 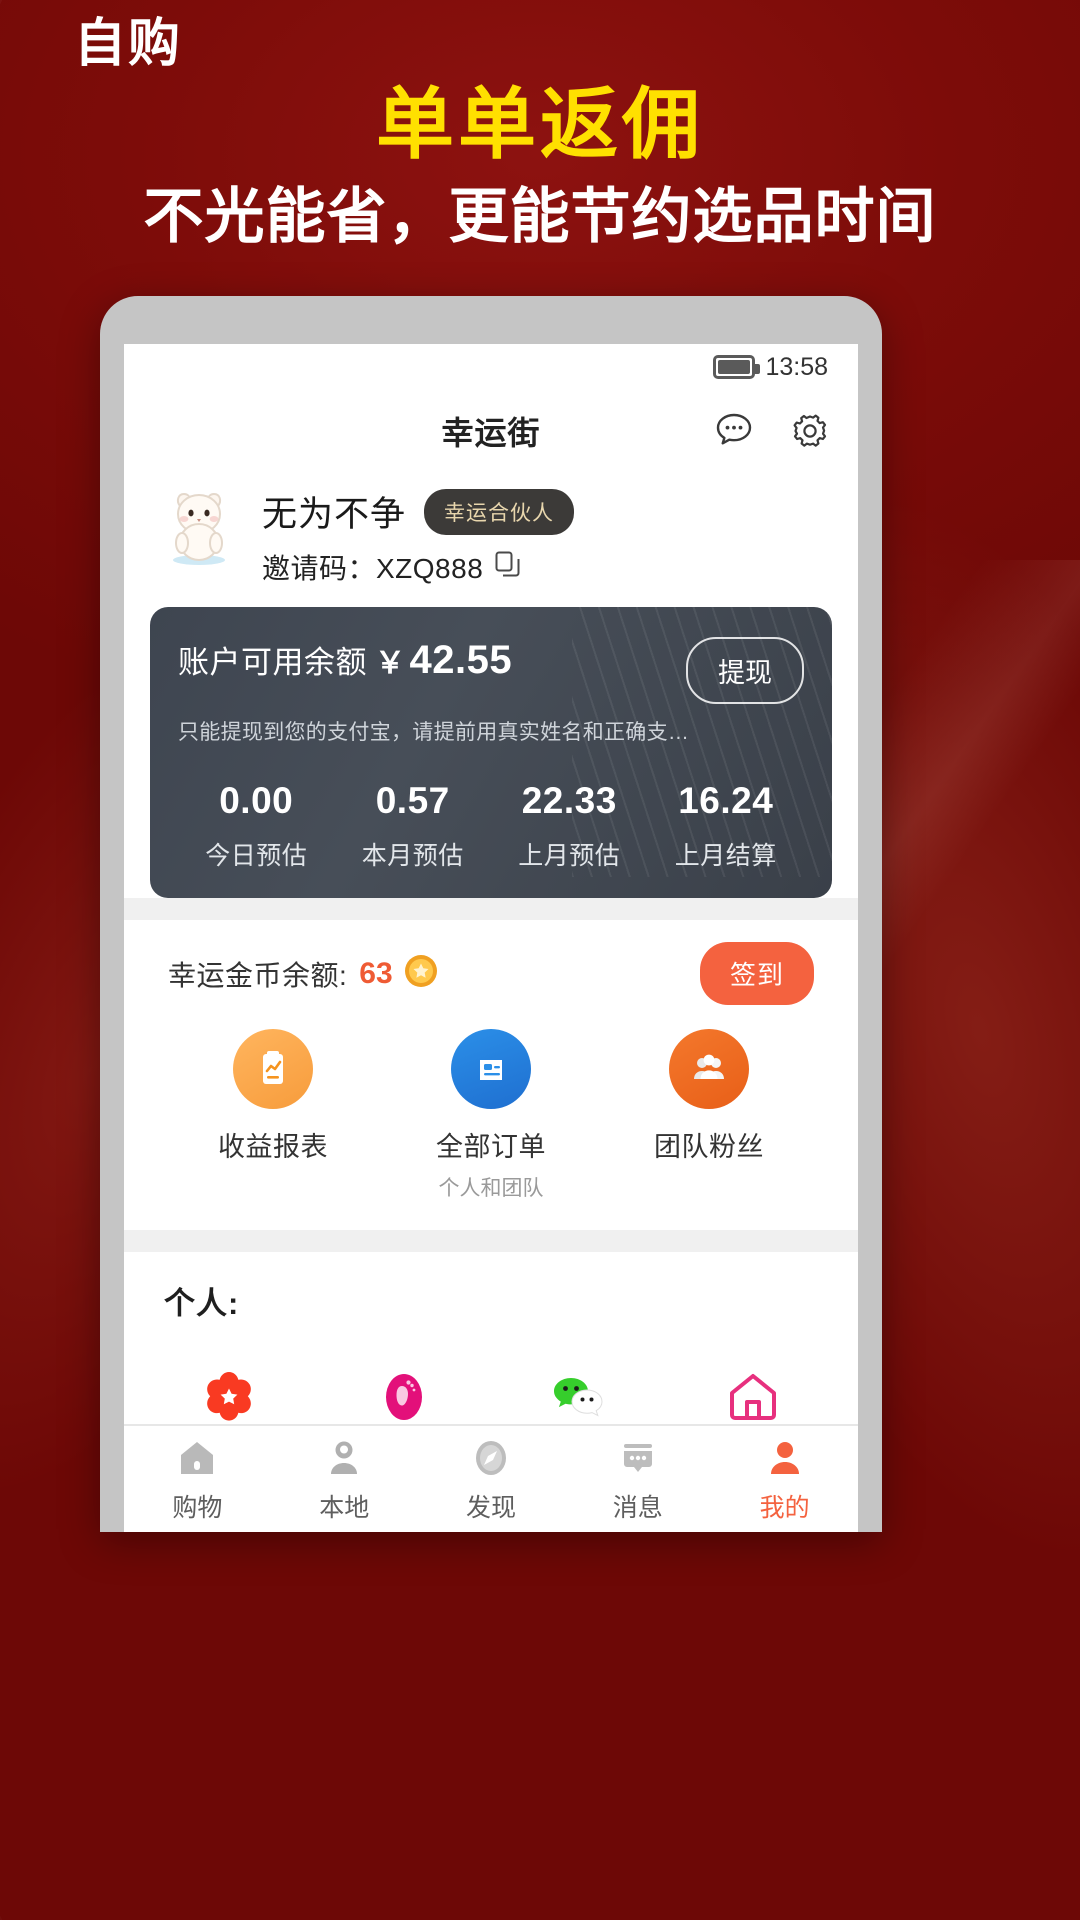 I want to click on username: 无为不争, so click(x=334, y=514).